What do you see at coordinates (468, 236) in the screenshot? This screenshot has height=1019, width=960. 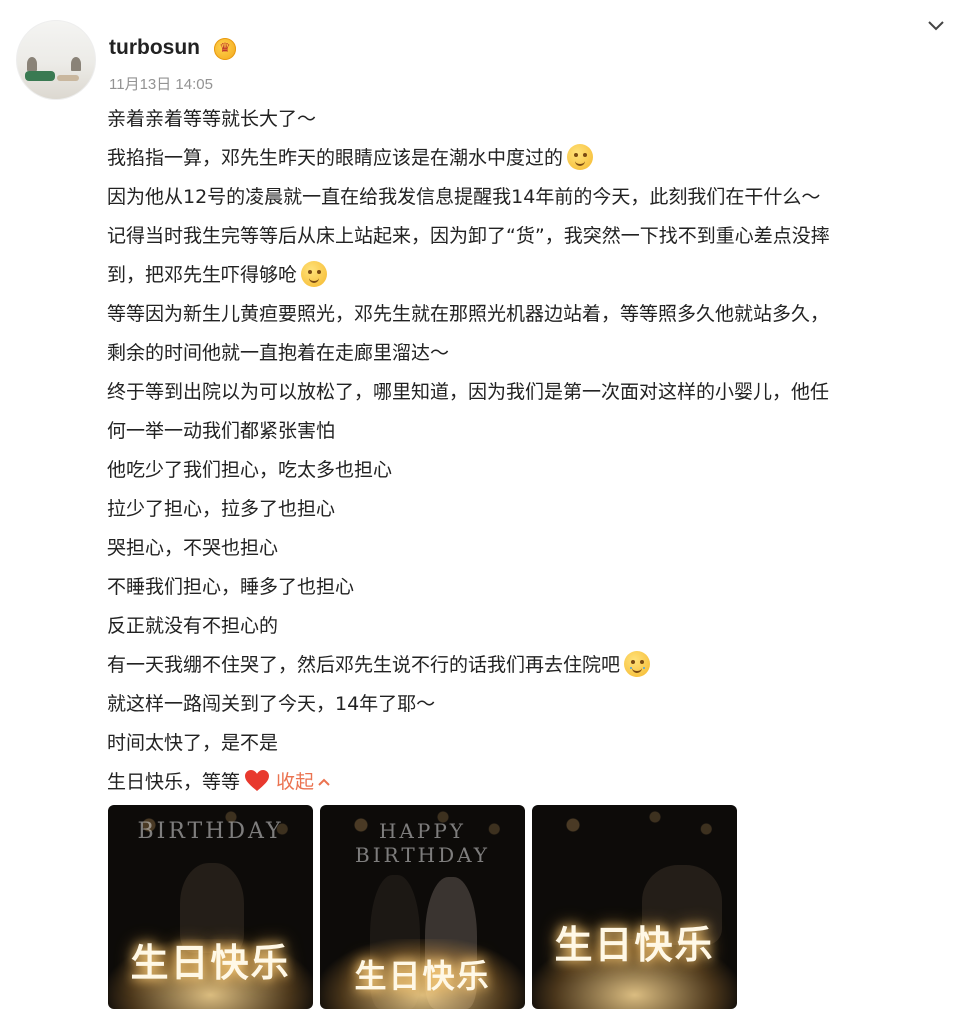 I see `post-line: 记得当时我生完等等后从床上站起来，因为卸了“货”，我突然一下找不到重心差点没摔` at bounding box center [468, 236].